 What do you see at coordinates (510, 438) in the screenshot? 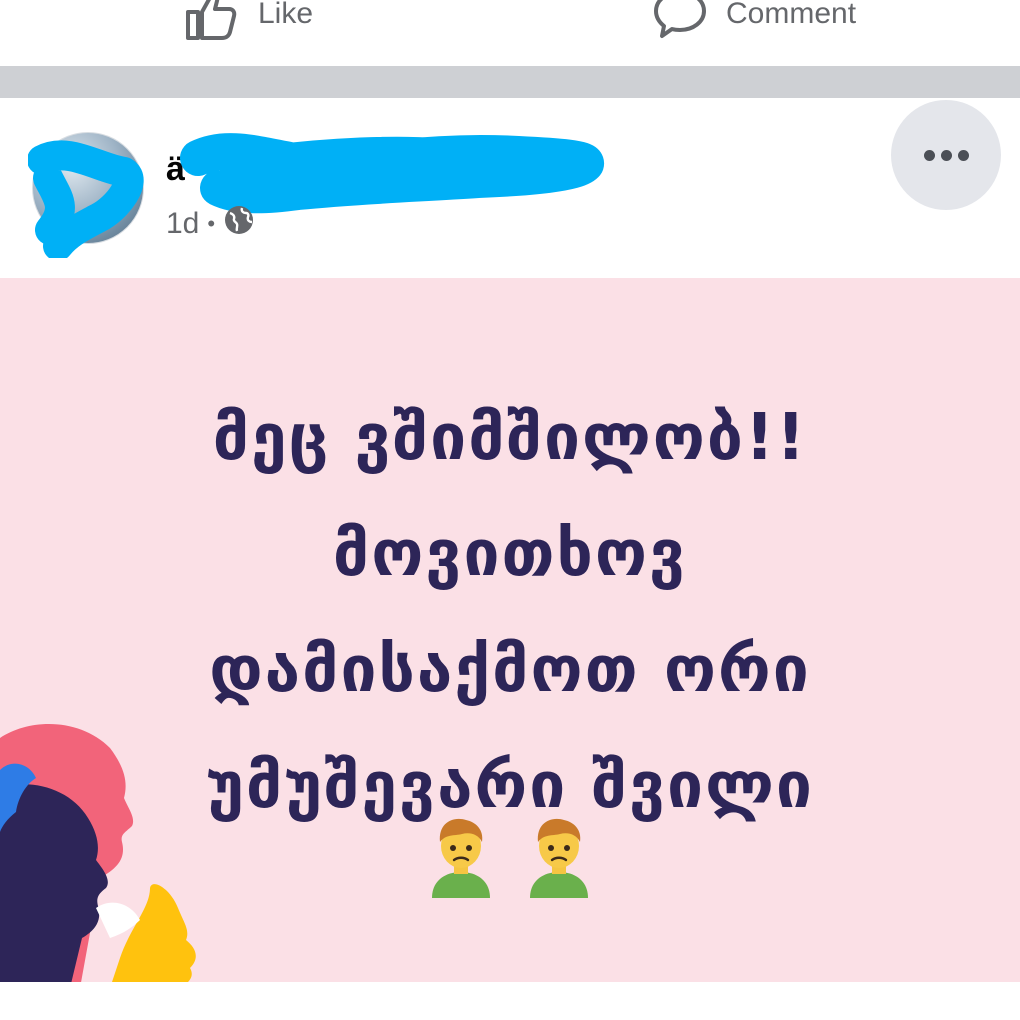
I see `post-message-line: მეც ვშიმშილობ!!` at bounding box center [510, 438].